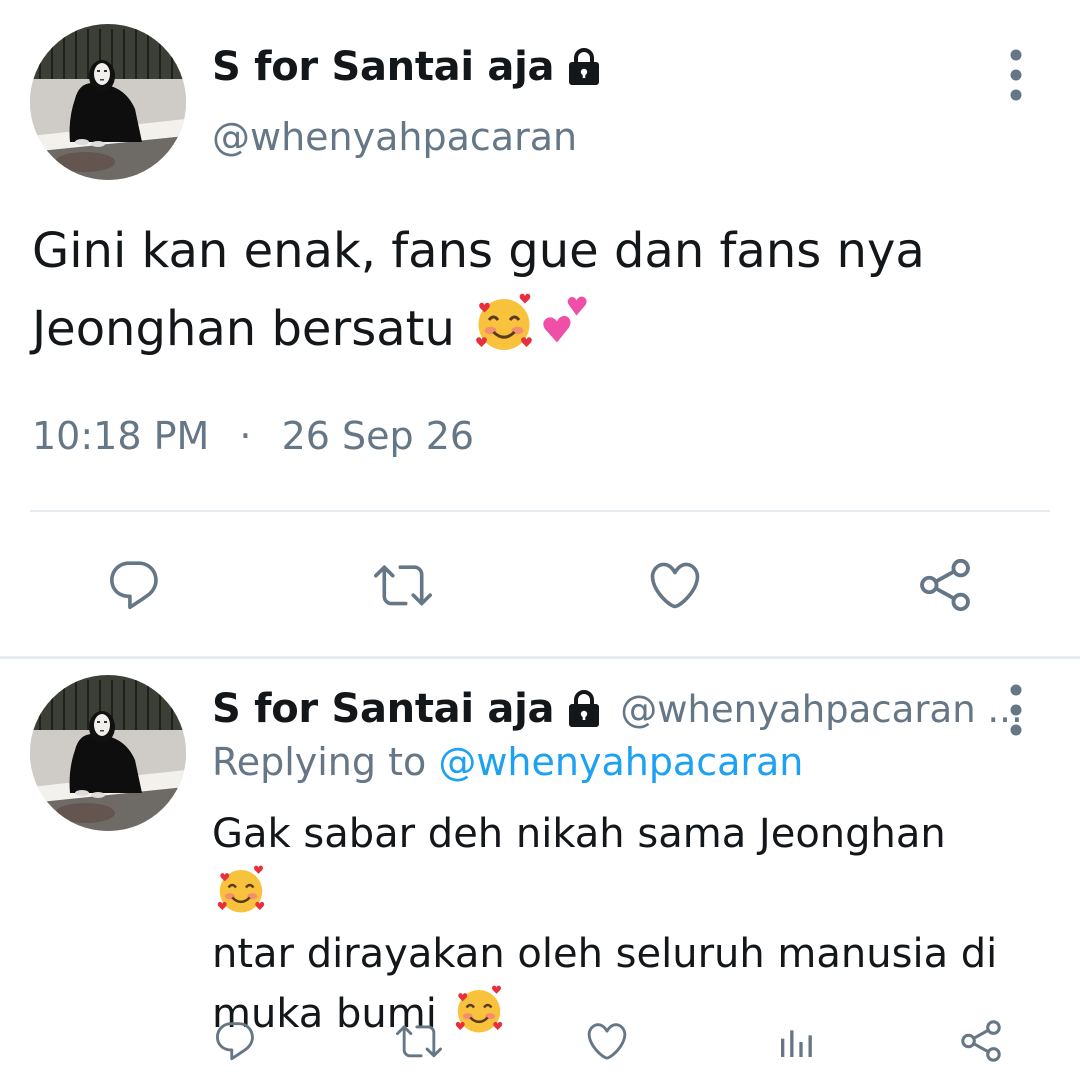  What do you see at coordinates (612, 864) in the screenshot?
I see `reply-text-line: Gak sabar deh nikah sama Jeonghan` at bounding box center [612, 864].